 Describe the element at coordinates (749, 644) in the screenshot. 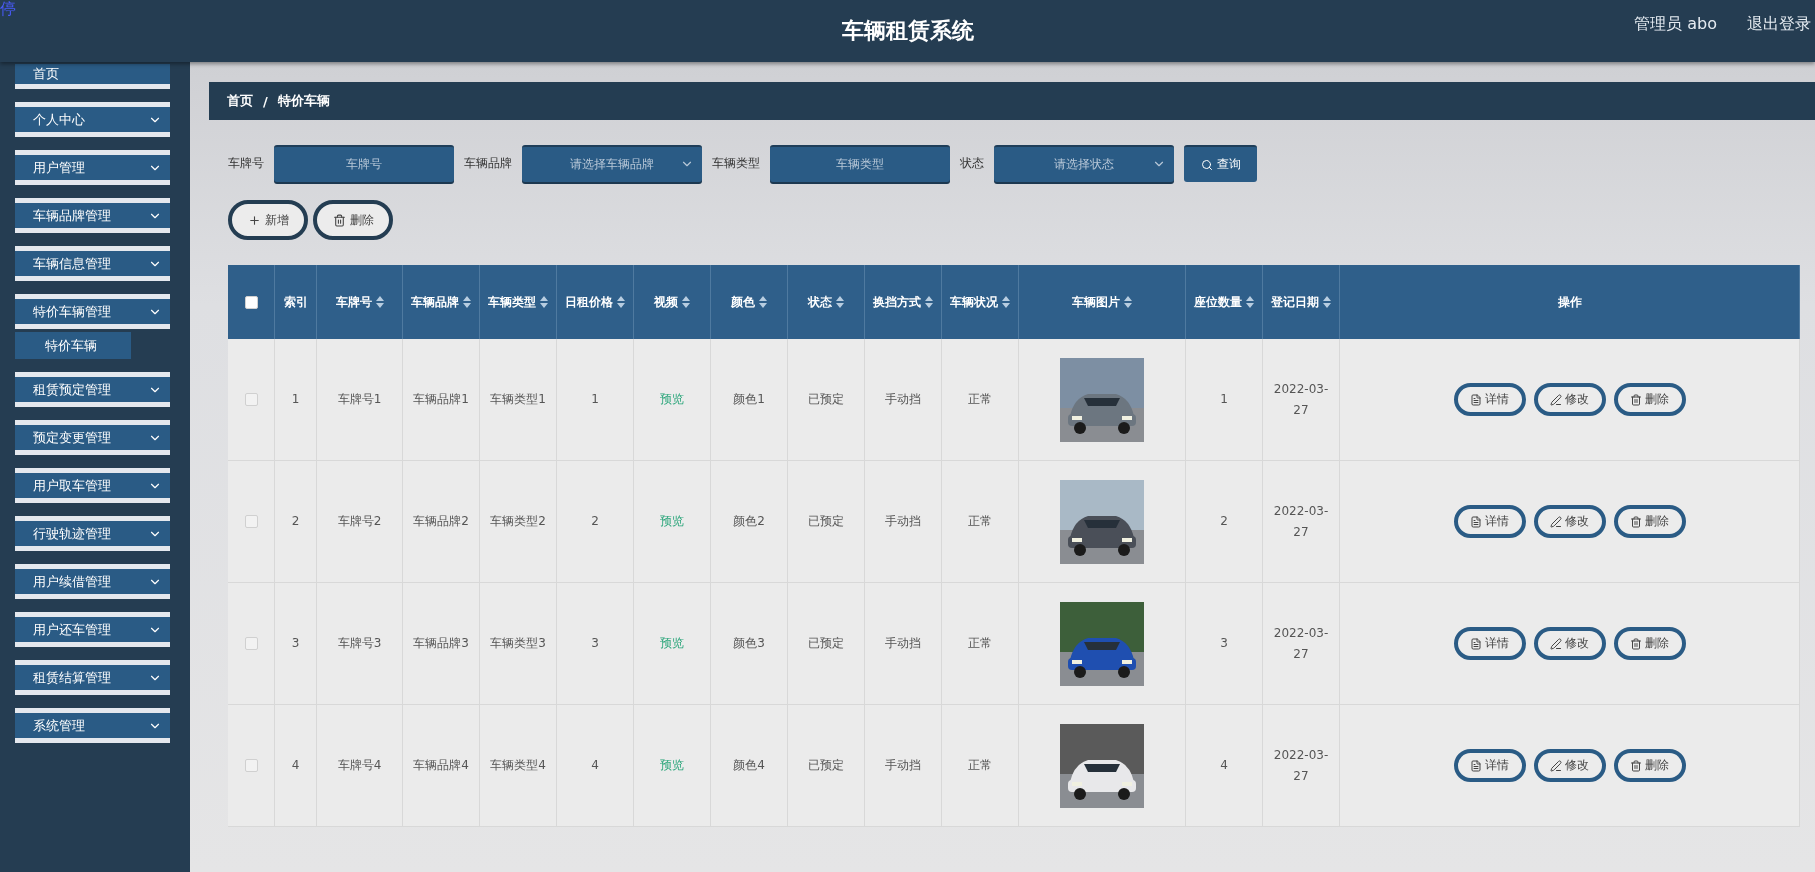

I see `table-cell-text: 颜色3` at that location.